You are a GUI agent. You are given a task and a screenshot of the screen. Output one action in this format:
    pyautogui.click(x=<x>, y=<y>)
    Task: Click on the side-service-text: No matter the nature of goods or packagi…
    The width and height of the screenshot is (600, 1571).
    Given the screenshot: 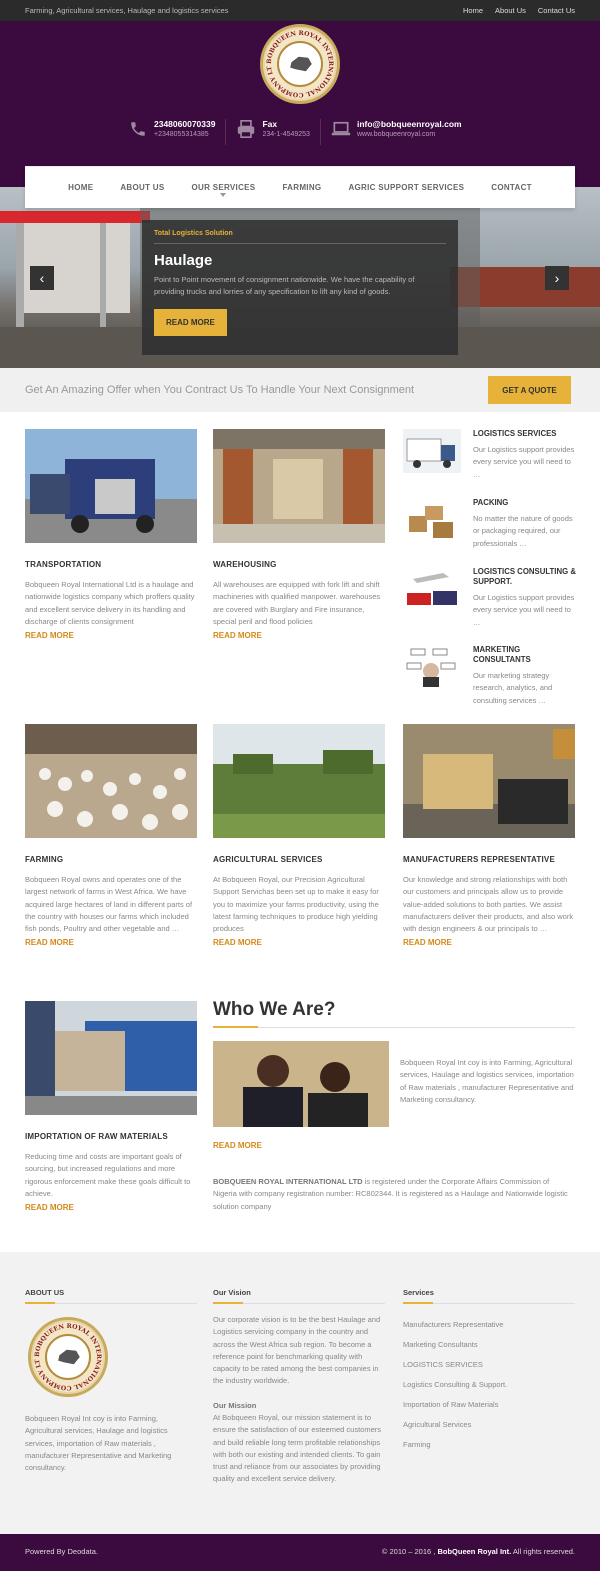 What is the action you would take?
    pyautogui.click(x=523, y=531)
    